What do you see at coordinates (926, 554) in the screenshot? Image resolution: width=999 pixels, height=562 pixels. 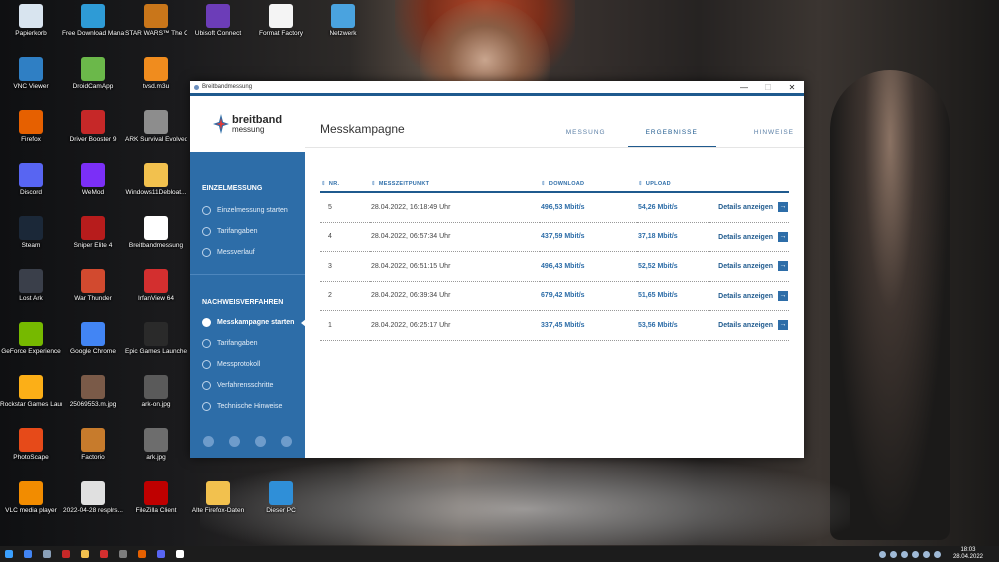 I see `wifi-icon` at bounding box center [926, 554].